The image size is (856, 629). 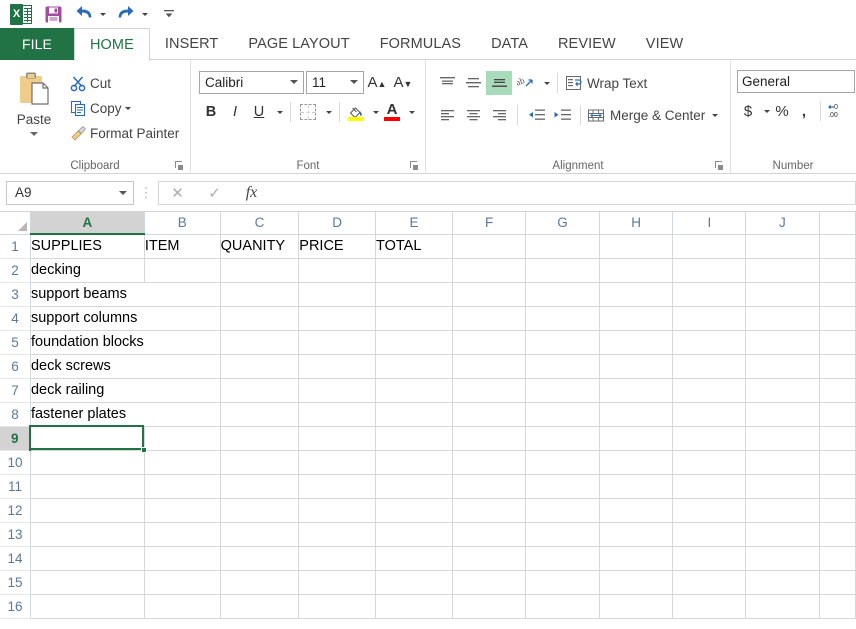 What do you see at coordinates (636, 390) in the screenshot?
I see `cell-H7` at bounding box center [636, 390].